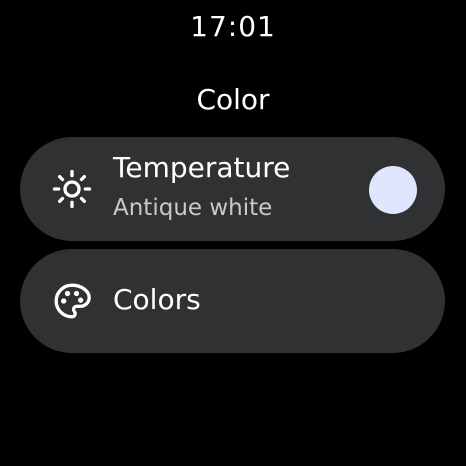 The width and height of the screenshot is (466, 466). What do you see at coordinates (233, 99) in the screenshot?
I see `page-title: Color` at bounding box center [233, 99].